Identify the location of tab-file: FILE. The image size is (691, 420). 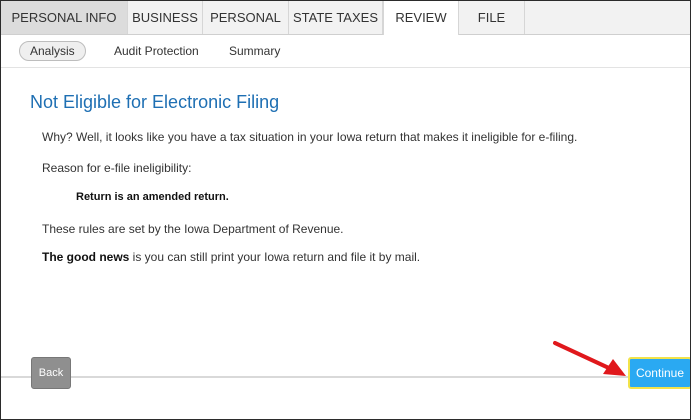
(492, 17).